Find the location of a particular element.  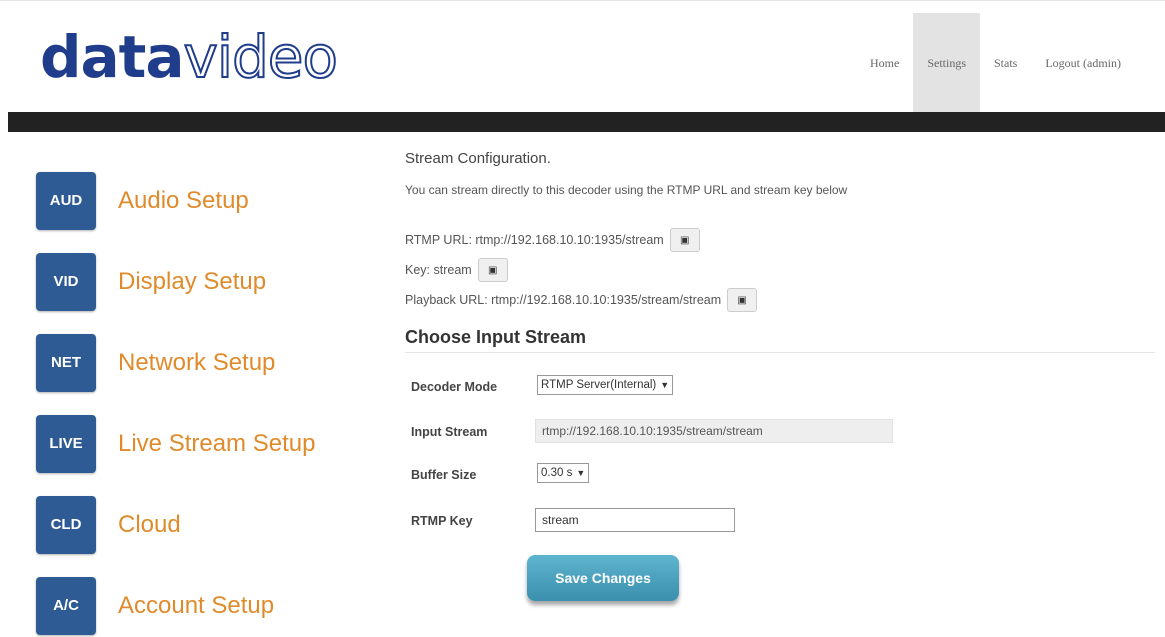

sidebar-item-label: Account Setup is located at coordinates (196, 606).